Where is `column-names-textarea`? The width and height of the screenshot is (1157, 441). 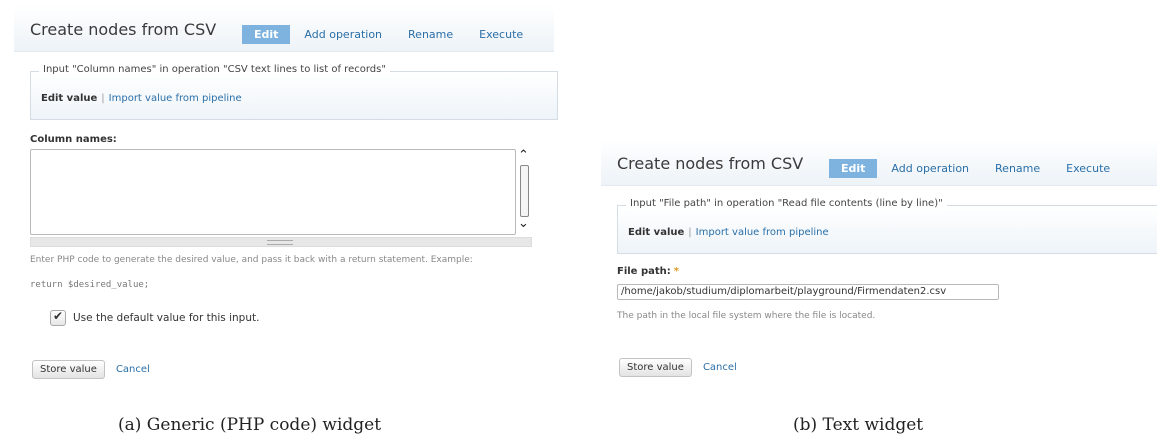 column-names-textarea is located at coordinates (273, 192).